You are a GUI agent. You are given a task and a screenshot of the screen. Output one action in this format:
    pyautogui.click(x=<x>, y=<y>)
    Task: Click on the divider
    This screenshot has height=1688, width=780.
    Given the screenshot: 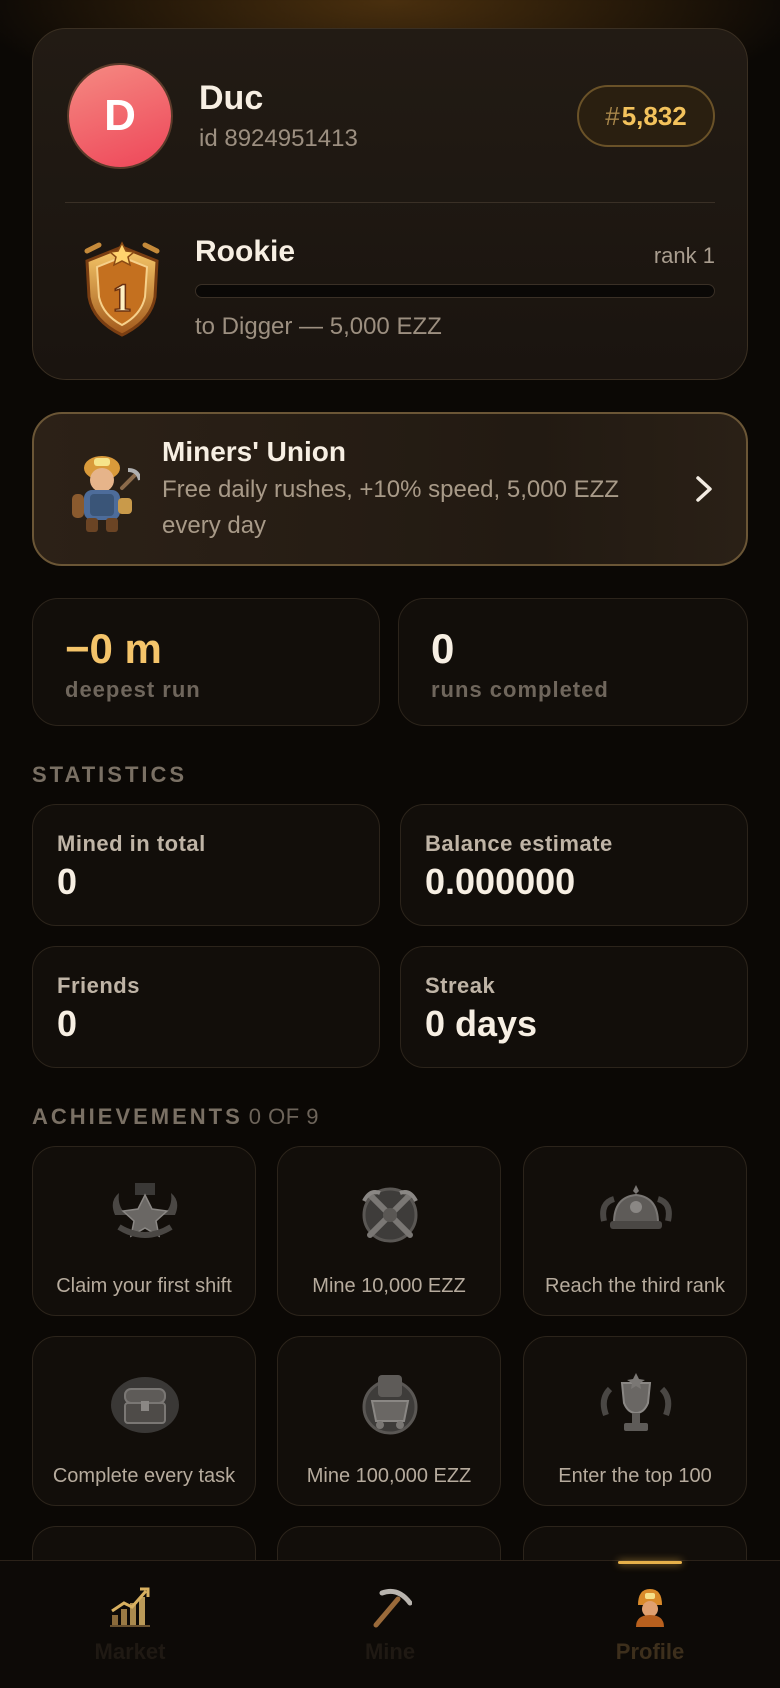 What is the action you would take?
    pyautogui.click(x=390, y=202)
    